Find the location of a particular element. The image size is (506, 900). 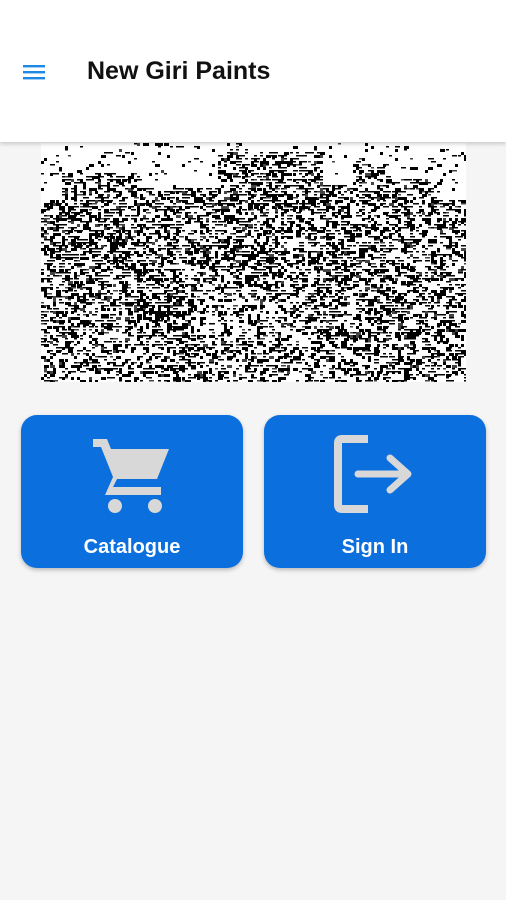

shopping-cart-icon is located at coordinates (132, 478).